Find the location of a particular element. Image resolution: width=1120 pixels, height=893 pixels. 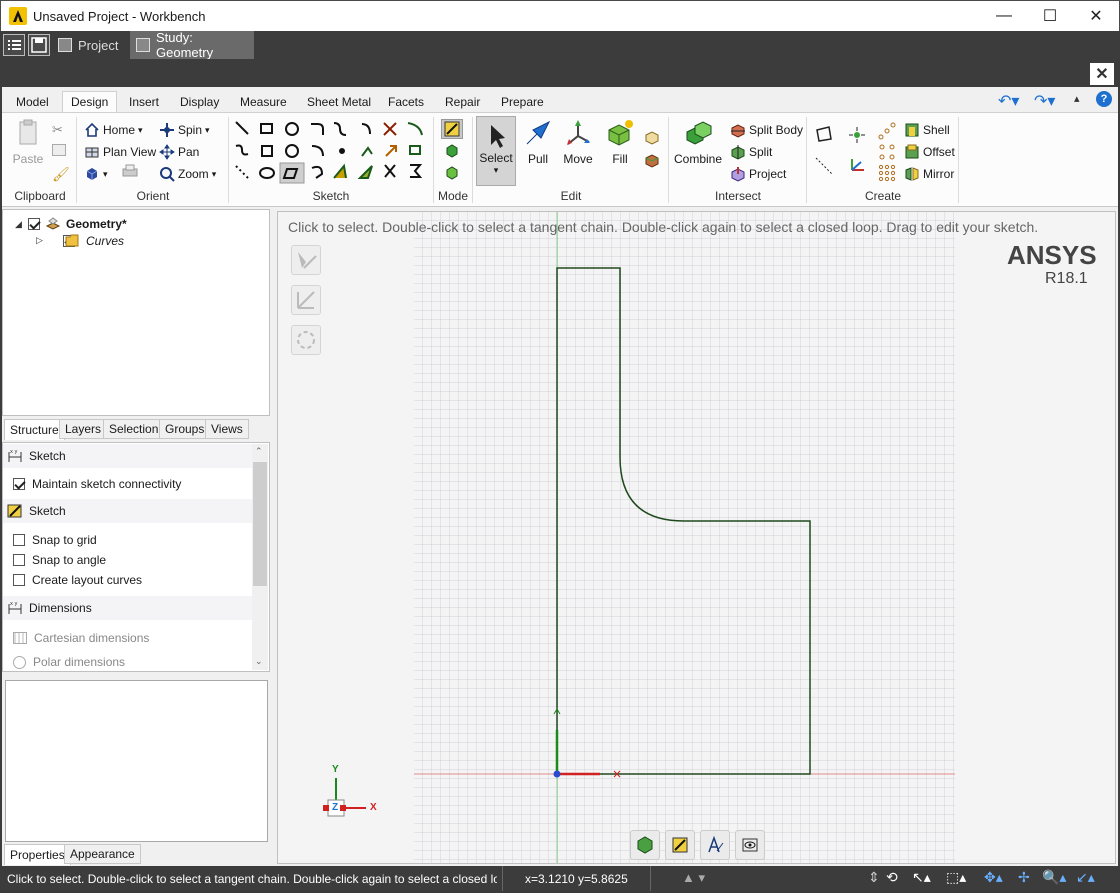

close-study-button: ✕ is located at coordinates (1102, 74).